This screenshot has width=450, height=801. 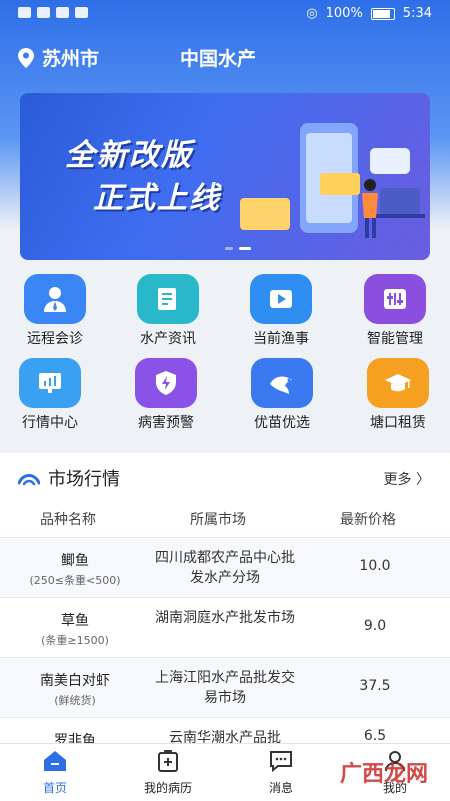 What do you see at coordinates (312, 13) in the screenshot?
I see `location-status-icon: ◎` at bounding box center [312, 13].